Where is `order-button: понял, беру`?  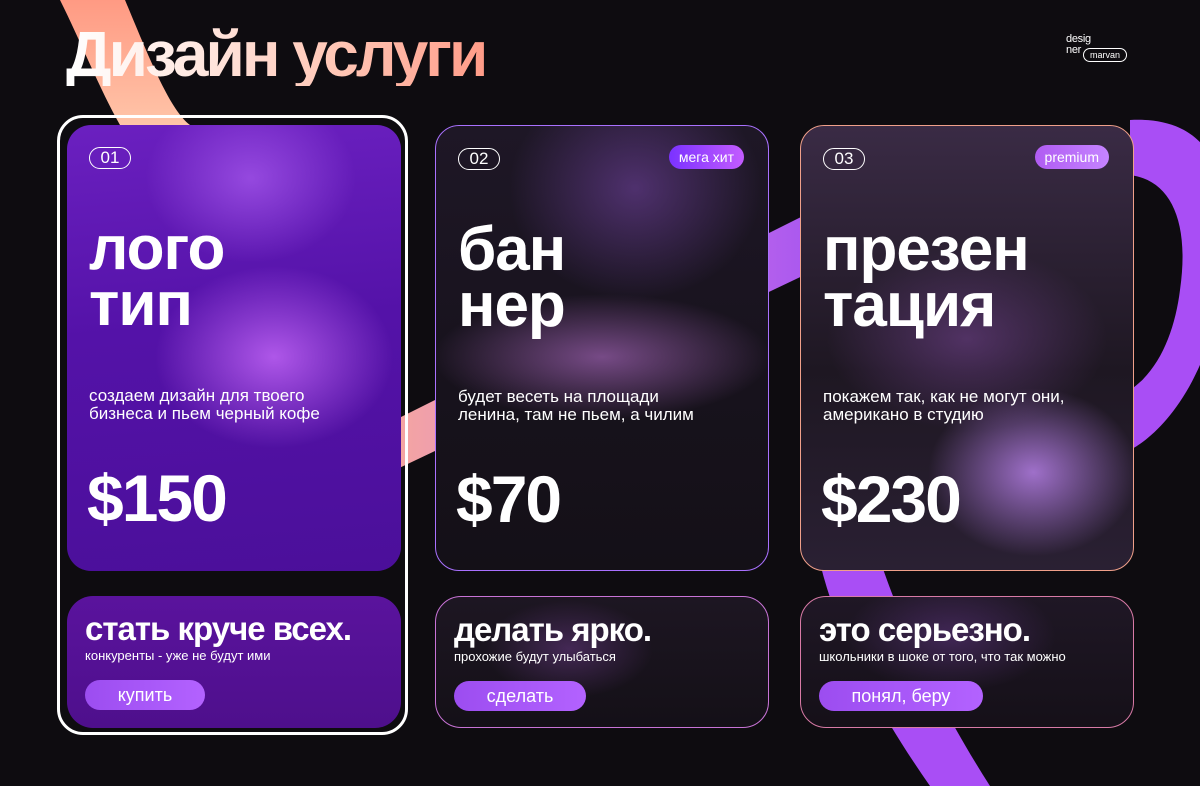 order-button: понял, беру is located at coordinates (901, 696).